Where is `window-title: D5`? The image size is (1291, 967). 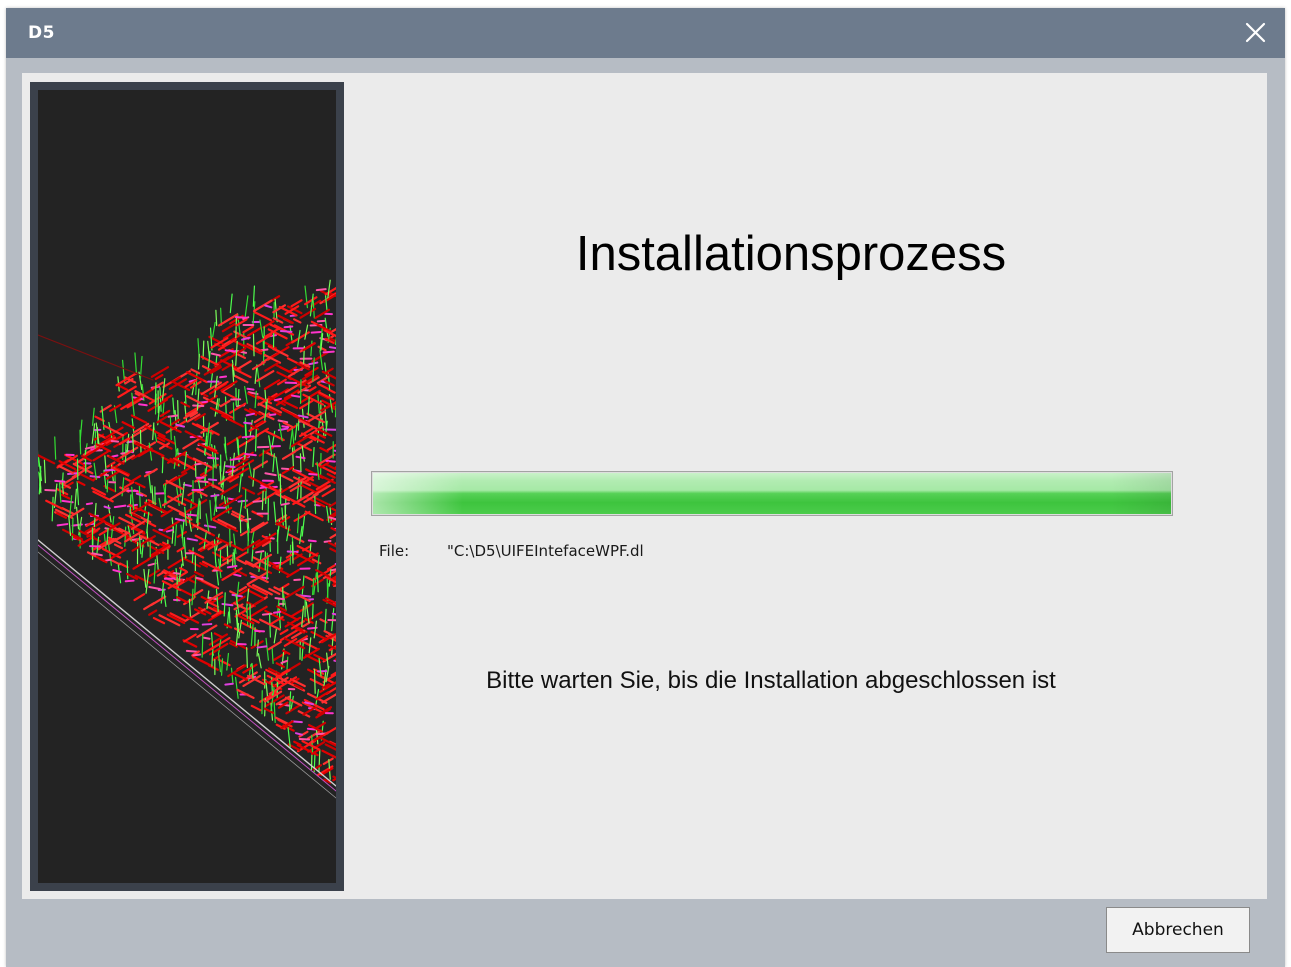 window-title: D5 is located at coordinates (41, 33).